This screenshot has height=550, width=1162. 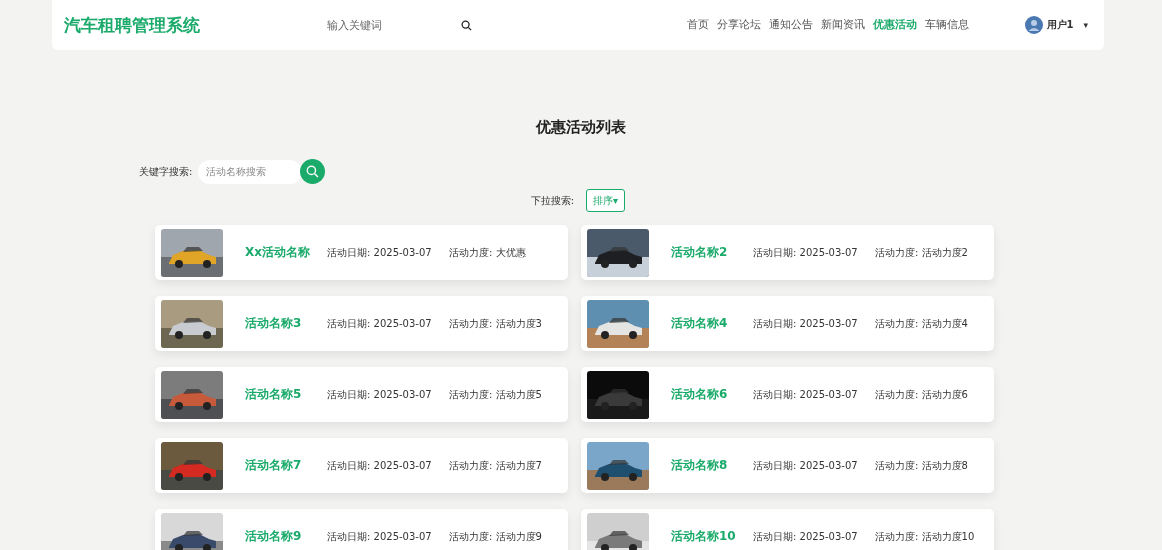 What do you see at coordinates (496, 323) in the screenshot?
I see `activity-level: 活动力度: 活动力度3` at bounding box center [496, 323].